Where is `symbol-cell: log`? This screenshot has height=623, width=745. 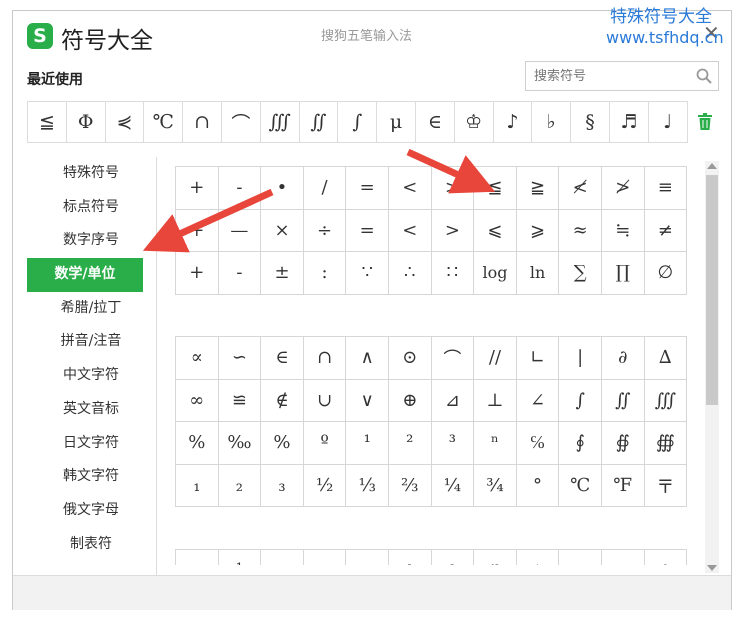 symbol-cell: log is located at coordinates (495, 273).